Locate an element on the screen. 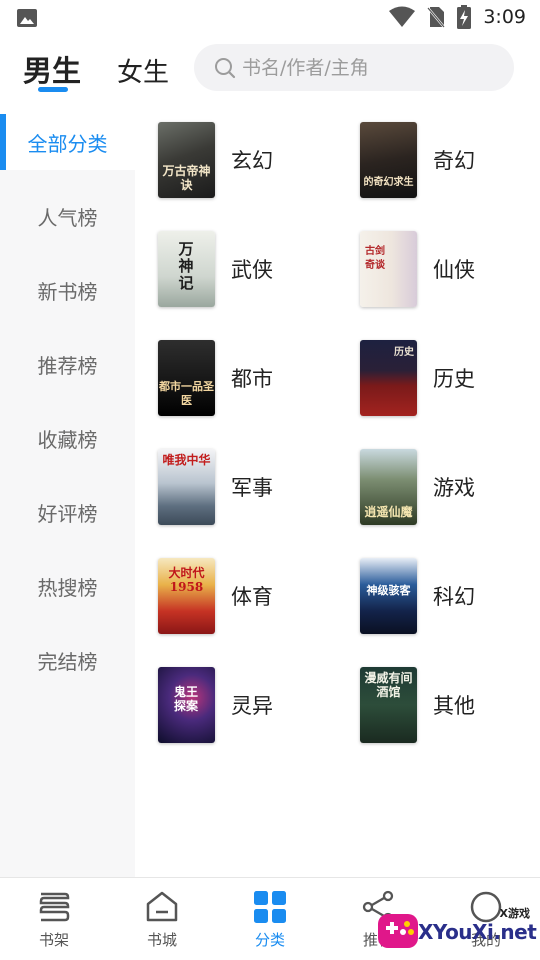 This screenshot has height=960, width=540. sidebar-item-all-categories: 全部分类 is located at coordinates (67, 142).